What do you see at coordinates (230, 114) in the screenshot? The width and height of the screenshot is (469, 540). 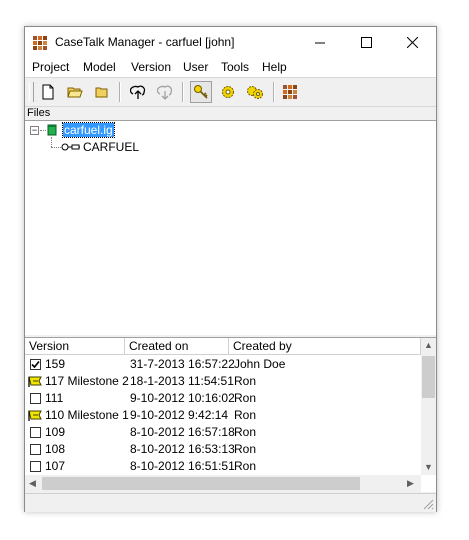 I see `files-header: Files` at bounding box center [230, 114].